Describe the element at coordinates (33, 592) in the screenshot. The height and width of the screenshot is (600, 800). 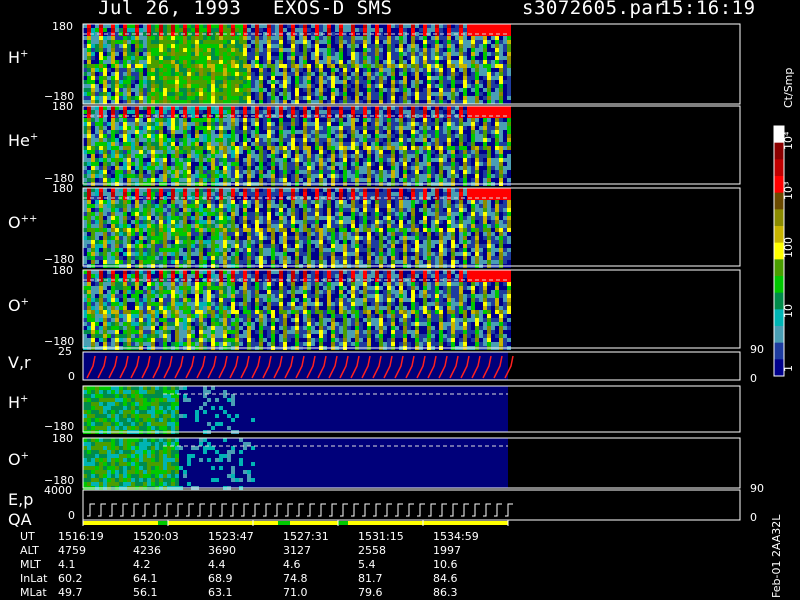
I see `ephemeris-label: MLat` at that location.